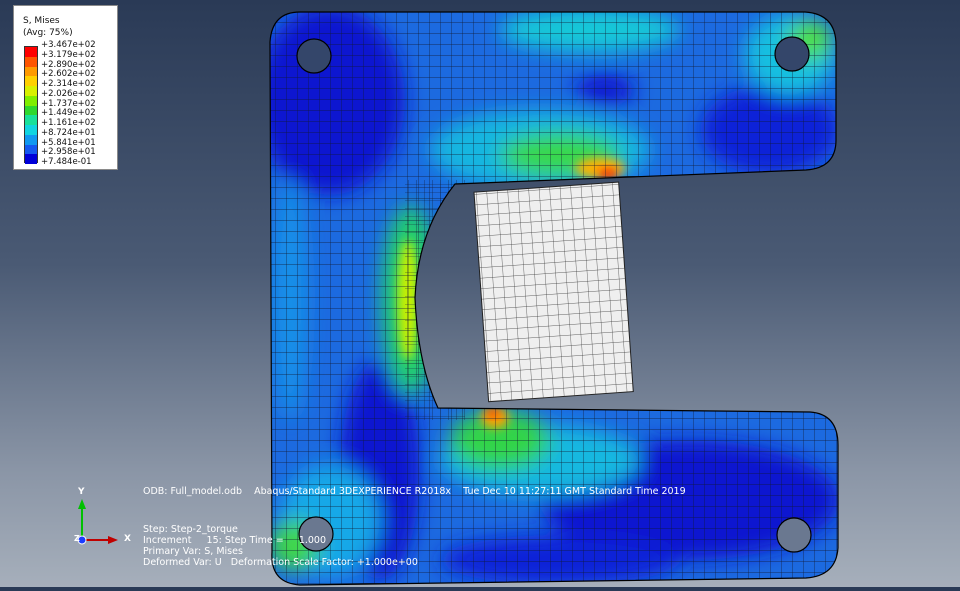 The width and height of the screenshot is (960, 591). Describe the element at coordinates (193, 551) in the screenshot. I see `primary-var-line: Primary Var: S, Mises` at that location.